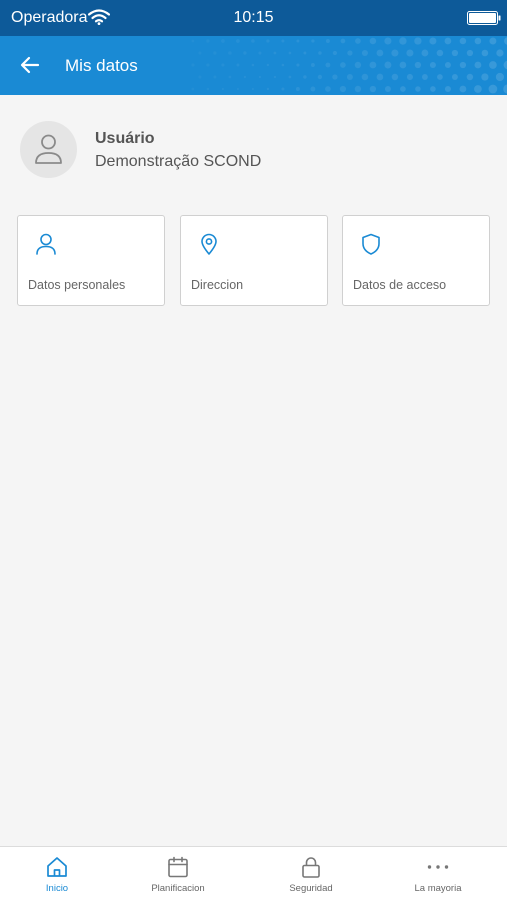 This screenshot has height=900, width=507. Describe the element at coordinates (178, 161) in the screenshot. I see `profile-description: Demonstração SCOND` at that location.